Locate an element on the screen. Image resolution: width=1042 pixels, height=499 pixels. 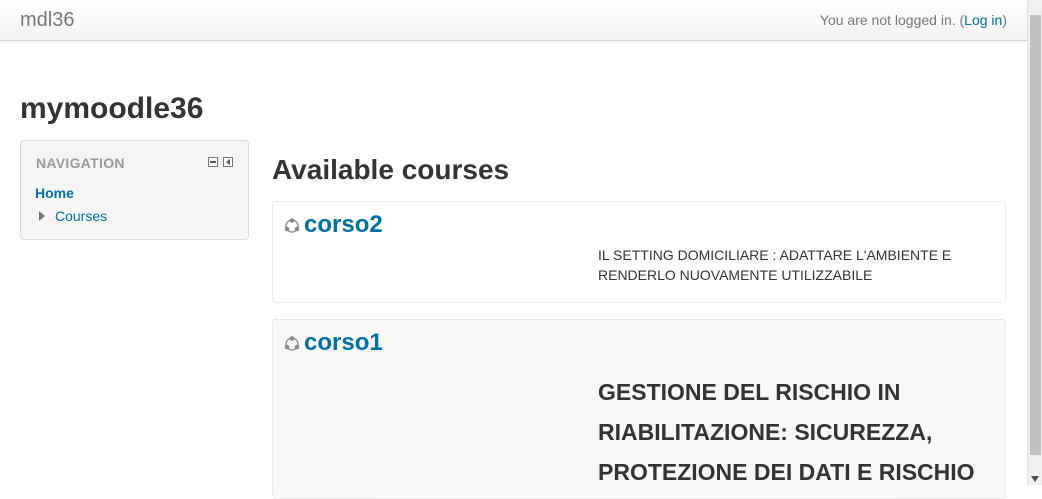
page-title: mymoodle36 is located at coordinates (112, 108).